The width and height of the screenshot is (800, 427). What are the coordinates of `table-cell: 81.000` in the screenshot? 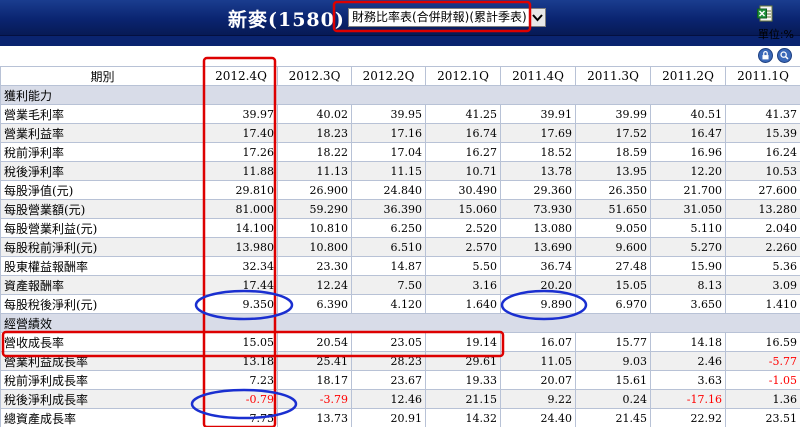 It's located at (241, 209).